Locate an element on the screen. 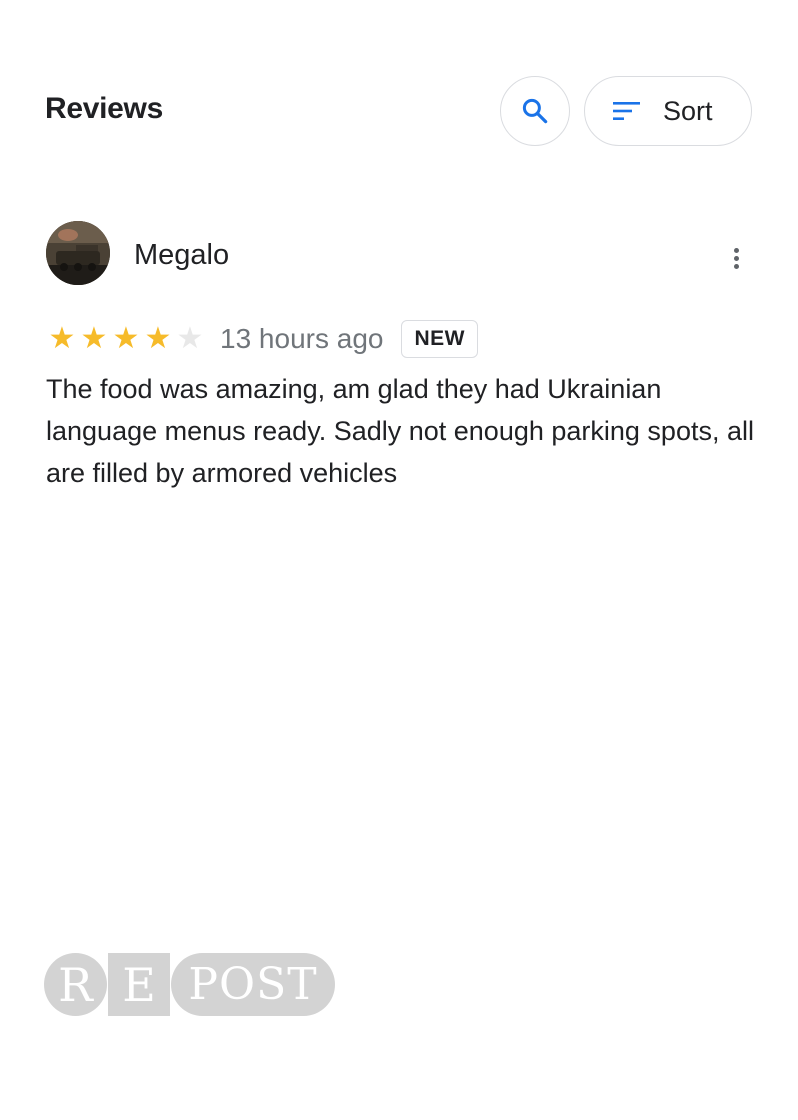  repost-watermark: R E POST is located at coordinates (189, 984).